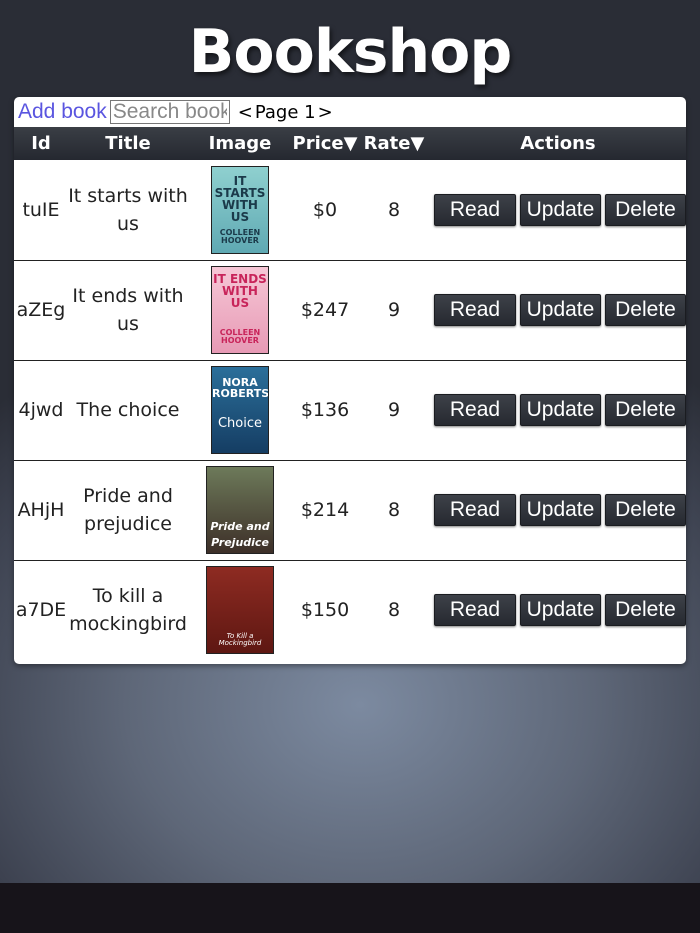 This screenshot has height=933, width=700. Describe the element at coordinates (128, 143) in the screenshot. I see `column-header-title: Title` at that location.